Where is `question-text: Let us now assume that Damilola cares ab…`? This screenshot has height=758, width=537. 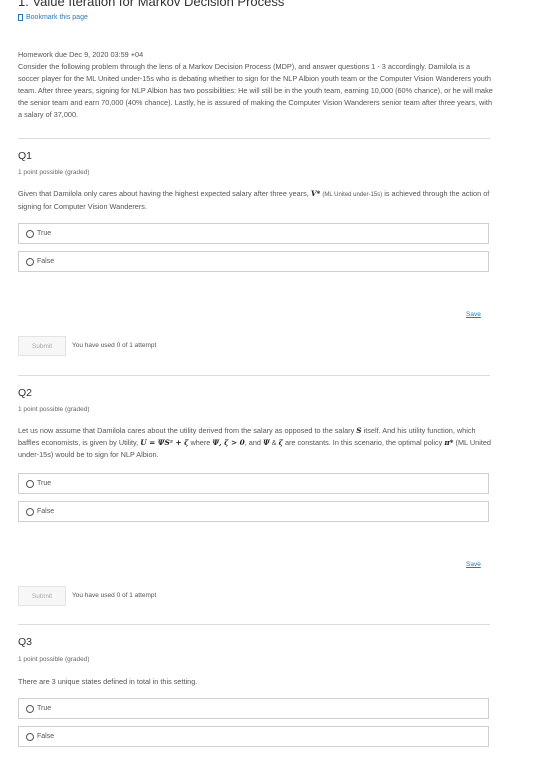 question-text: Let us now assume that Damilola cares ab… is located at coordinates (256, 443).